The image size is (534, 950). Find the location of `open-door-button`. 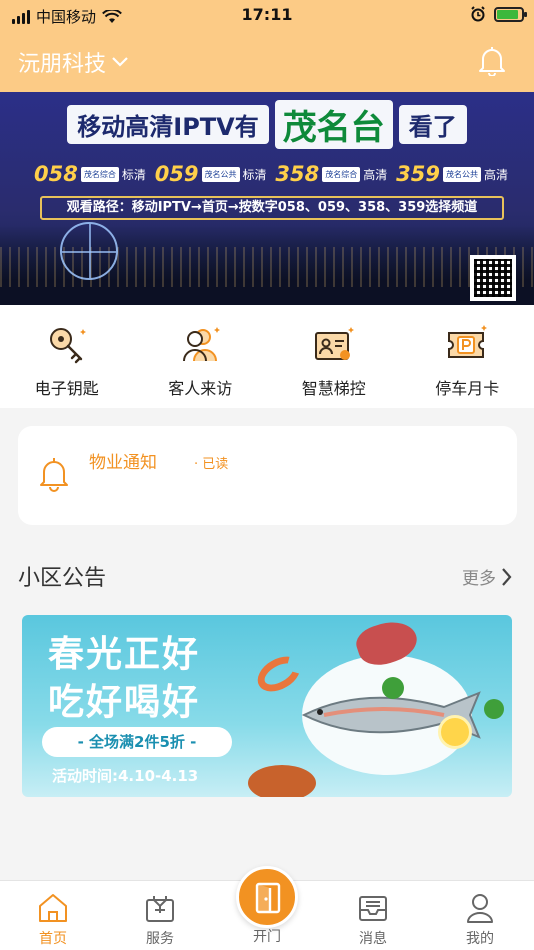

open-door-button is located at coordinates (267, 897).